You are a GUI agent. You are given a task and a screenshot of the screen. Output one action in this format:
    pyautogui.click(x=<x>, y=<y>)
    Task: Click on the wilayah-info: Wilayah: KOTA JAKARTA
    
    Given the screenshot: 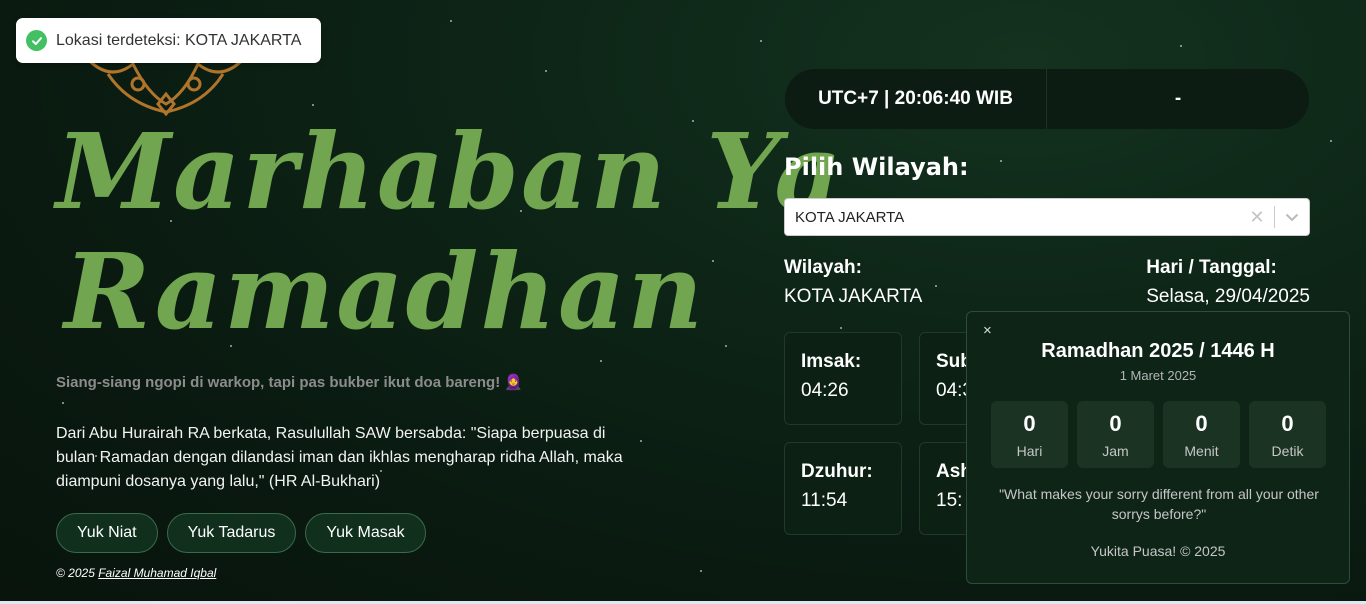 What is the action you would take?
    pyautogui.click(x=853, y=282)
    